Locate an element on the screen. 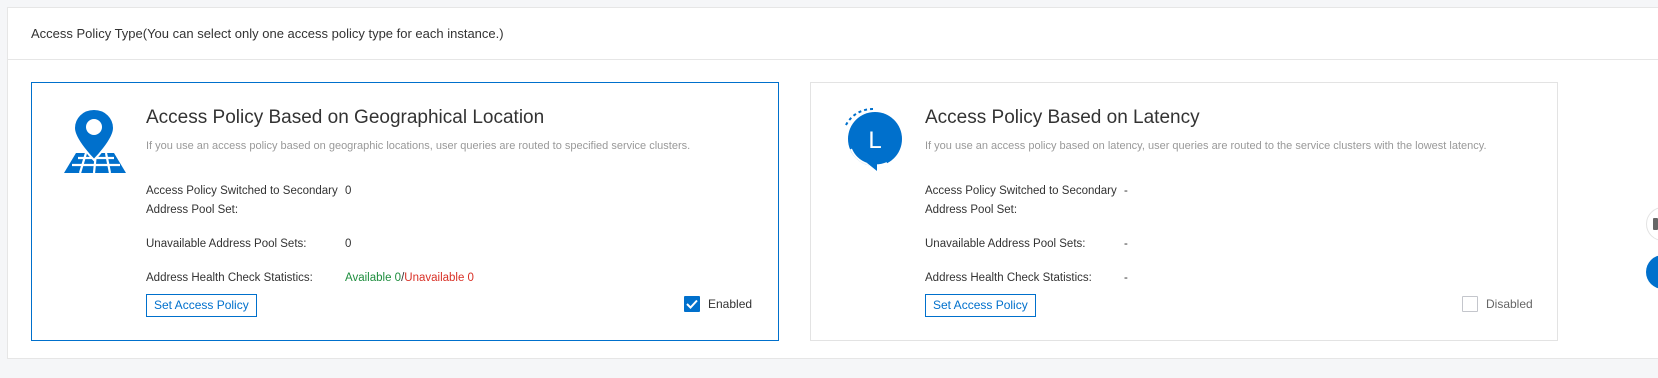 The height and width of the screenshot is (378, 1658). health-check-value: Available 0/Unavailable 0 is located at coordinates (409, 278).